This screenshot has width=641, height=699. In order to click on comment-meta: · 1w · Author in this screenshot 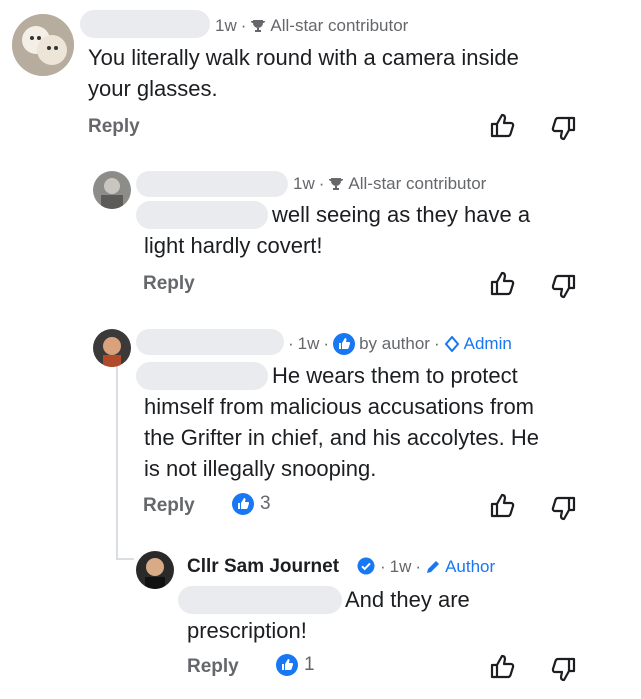, I will do `click(438, 566)`.